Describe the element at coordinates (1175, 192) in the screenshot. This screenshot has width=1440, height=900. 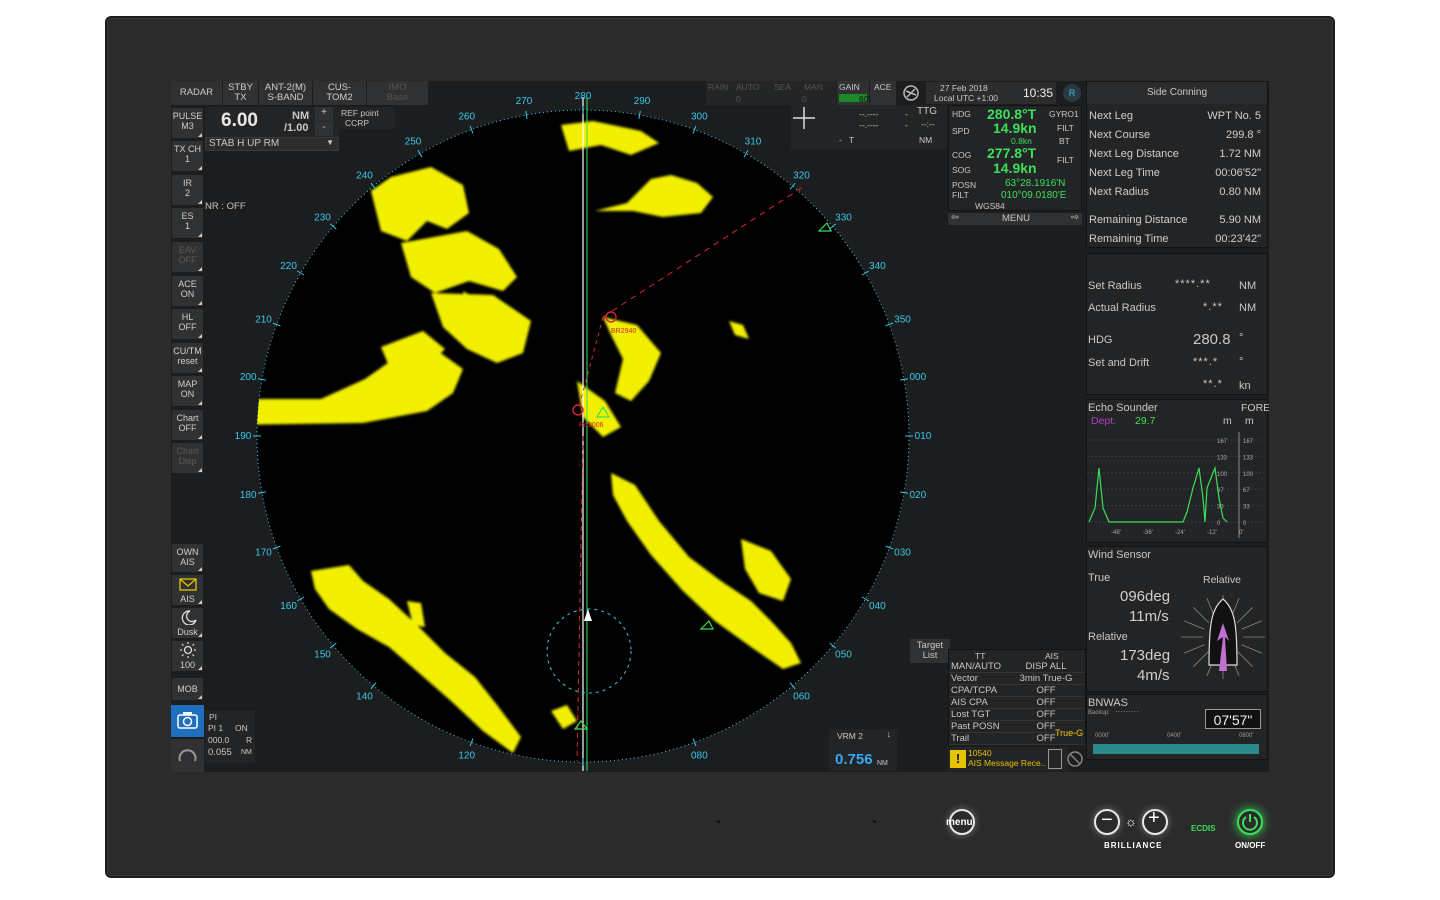
I see `conning-row: Next Radius 0.80 NM` at that location.